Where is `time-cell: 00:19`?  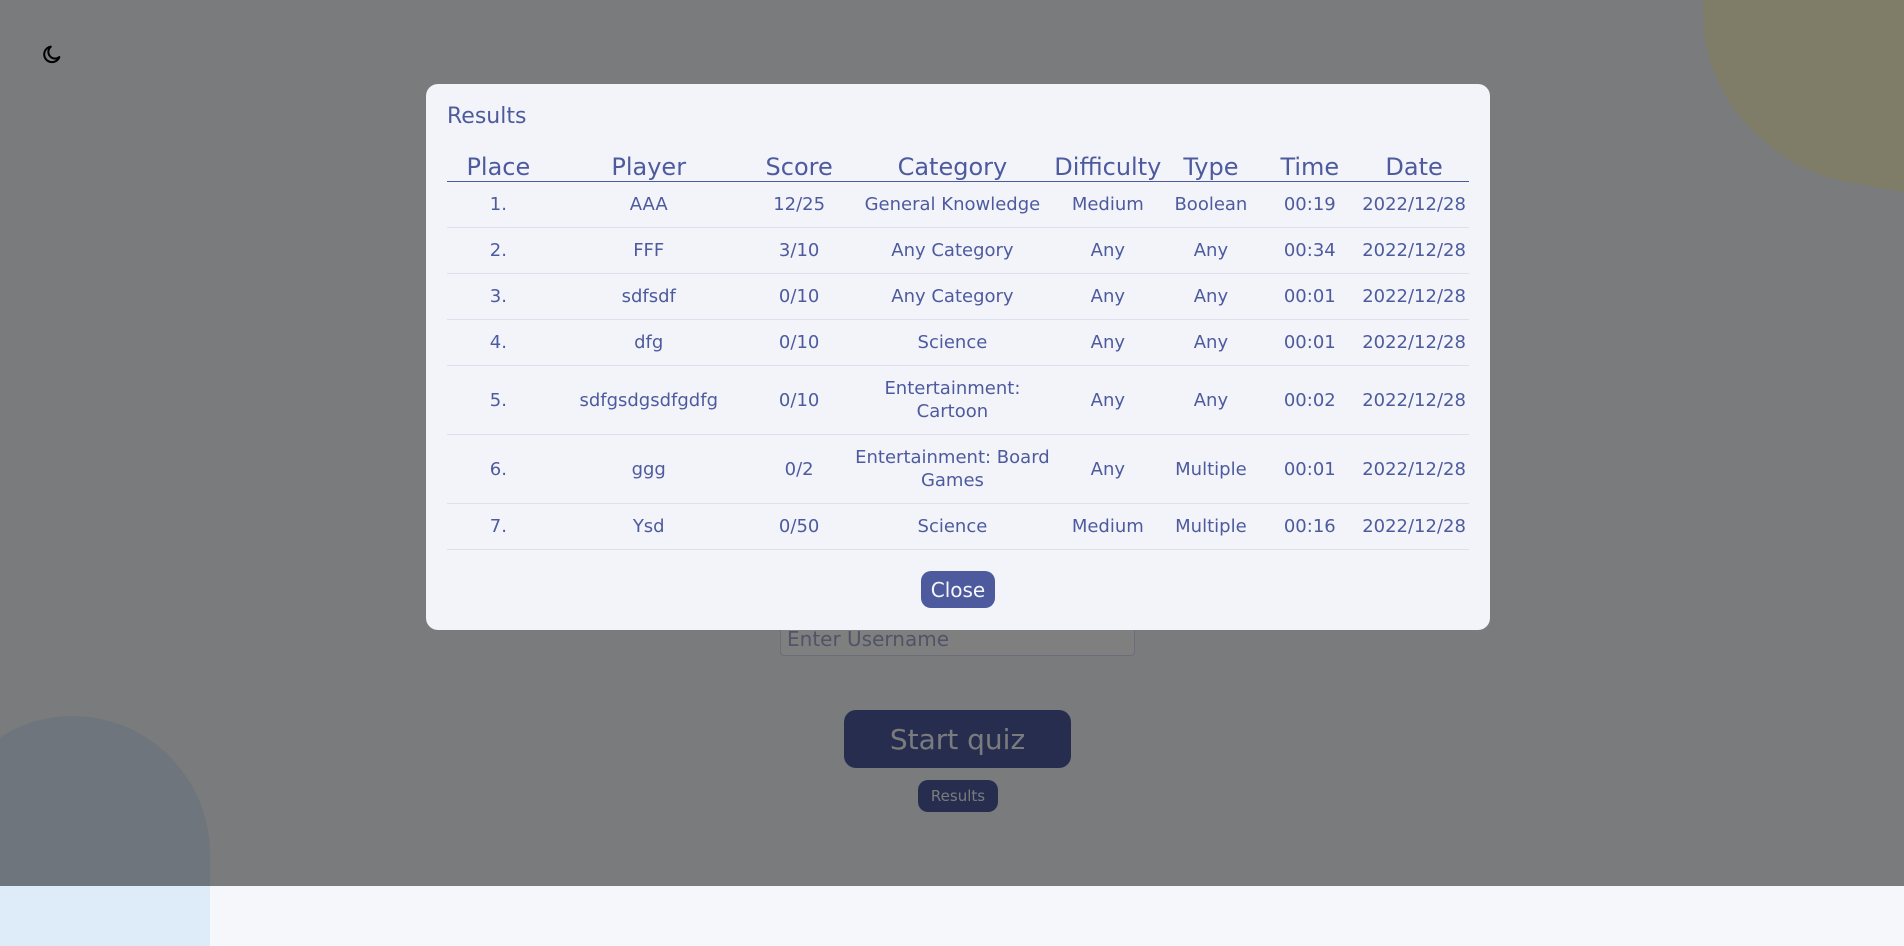
time-cell: 00:19 is located at coordinates (1310, 204).